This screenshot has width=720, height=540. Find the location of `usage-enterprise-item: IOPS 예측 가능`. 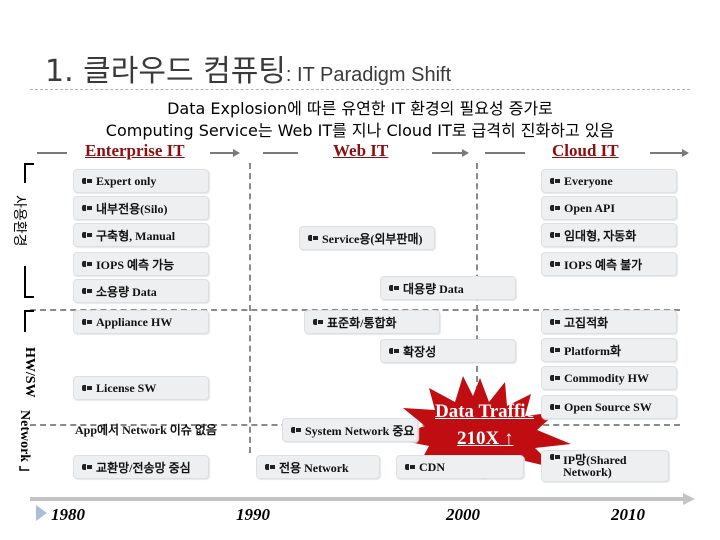

usage-enterprise-item: IOPS 예측 가능 is located at coordinates (141, 264).